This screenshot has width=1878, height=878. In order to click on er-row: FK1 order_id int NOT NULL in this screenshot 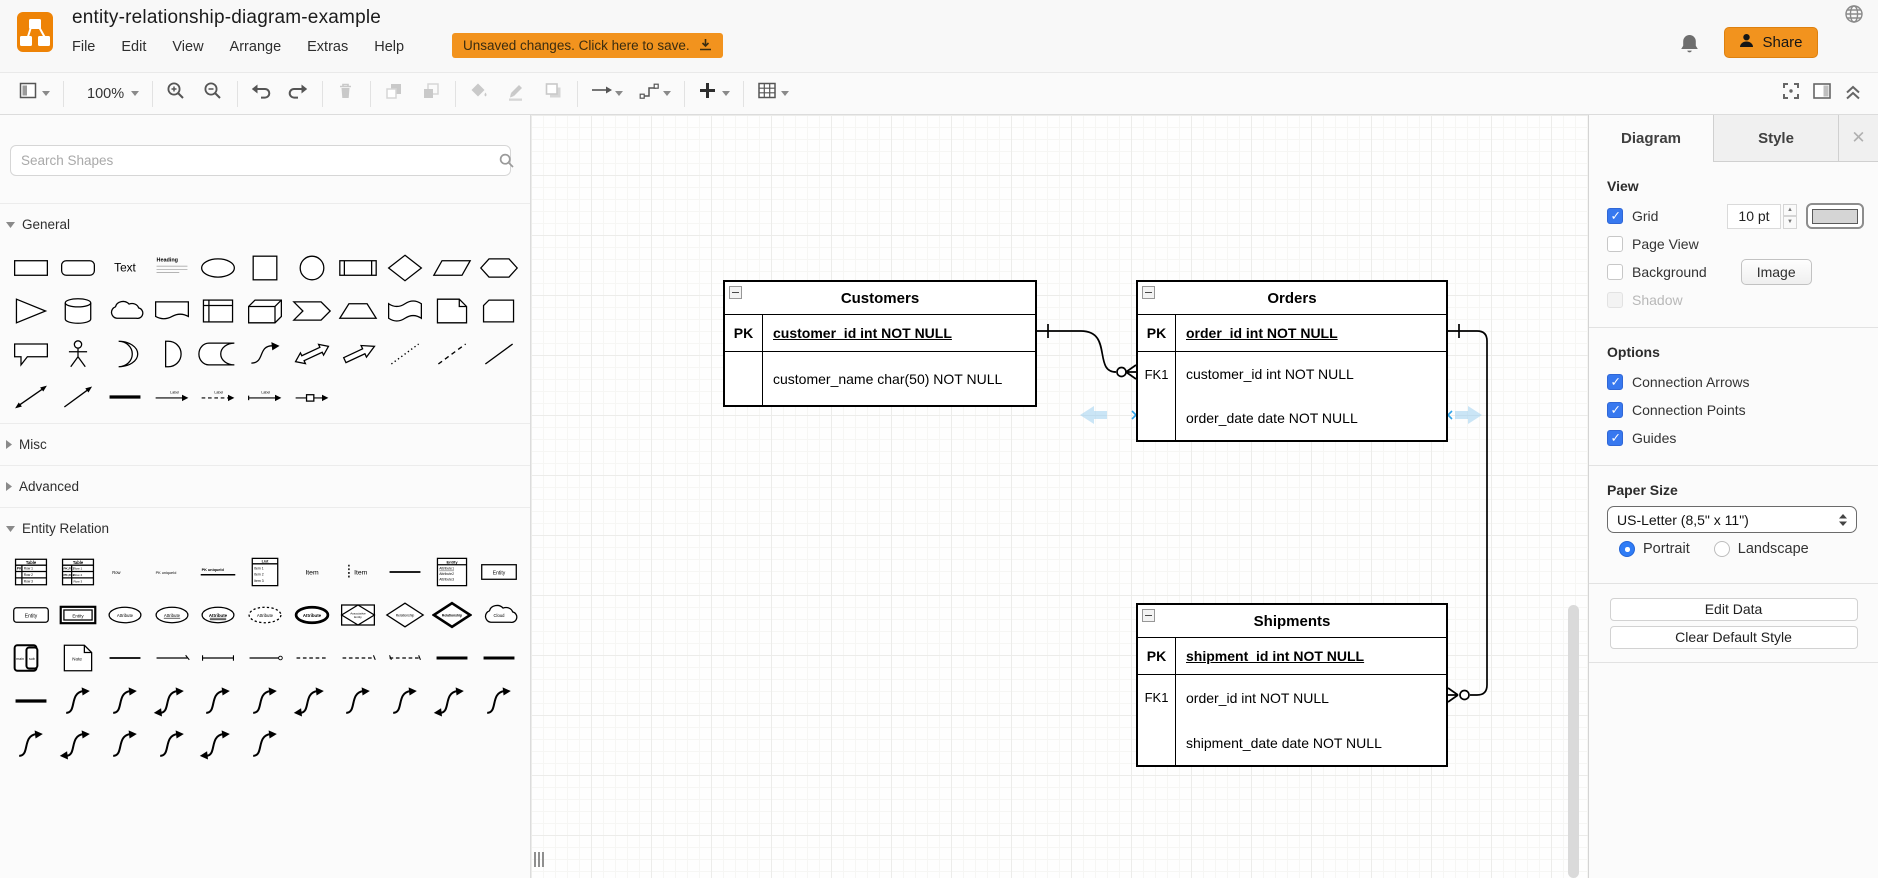, I will do `click(1292, 697)`.